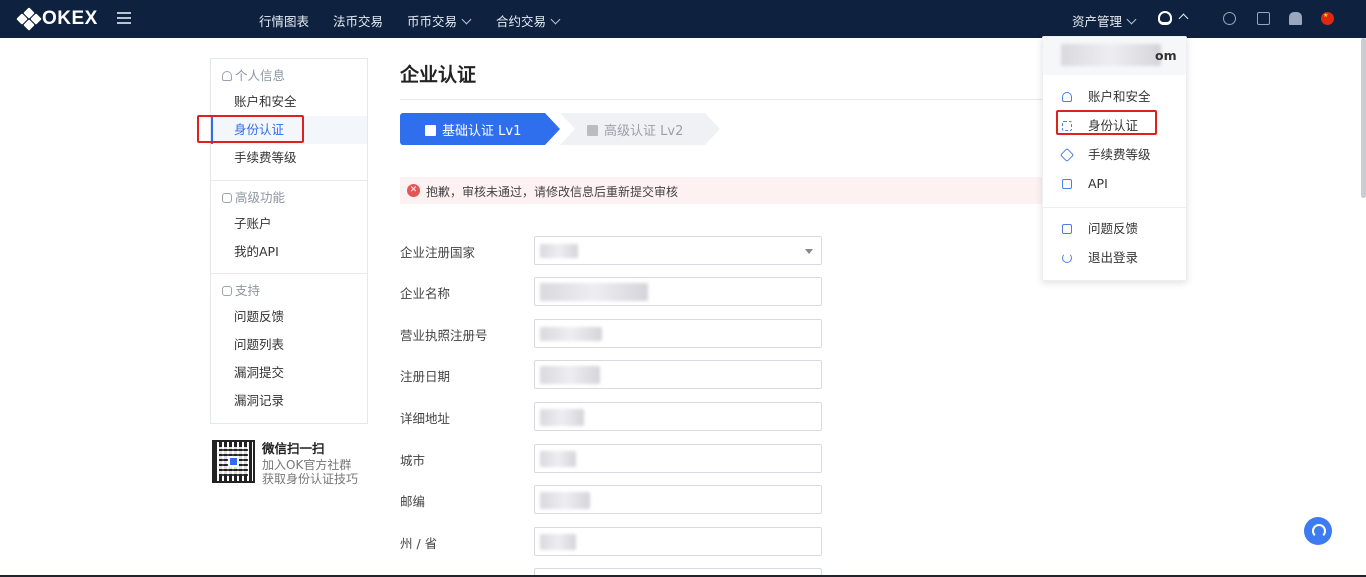 Image resolution: width=1366 pixels, height=577 pixels. I want to click on caret-down-icon, so click(809, 251).